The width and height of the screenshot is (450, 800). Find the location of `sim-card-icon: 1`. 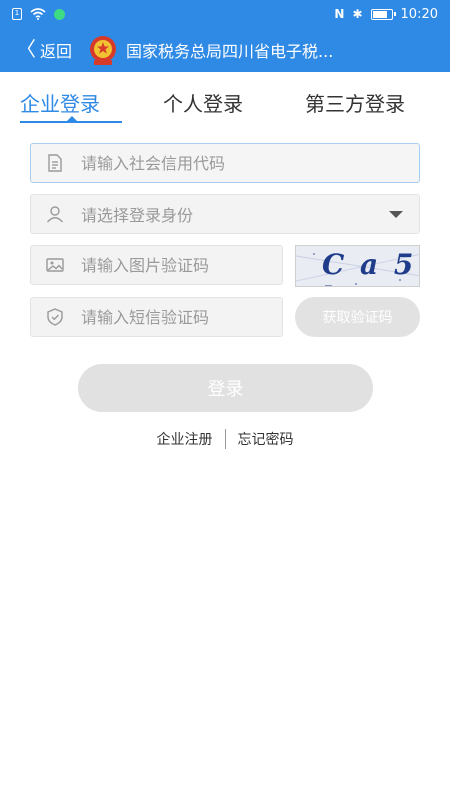

sim-card-icon: 1 is located at coordinates (17, 14).